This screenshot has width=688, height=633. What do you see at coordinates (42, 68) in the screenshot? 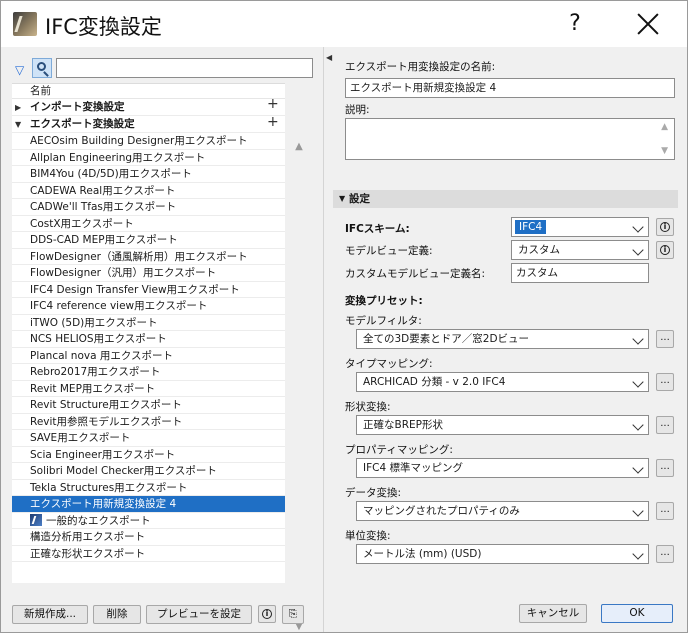
I see `search-icon` at bounding box center [42, 68].